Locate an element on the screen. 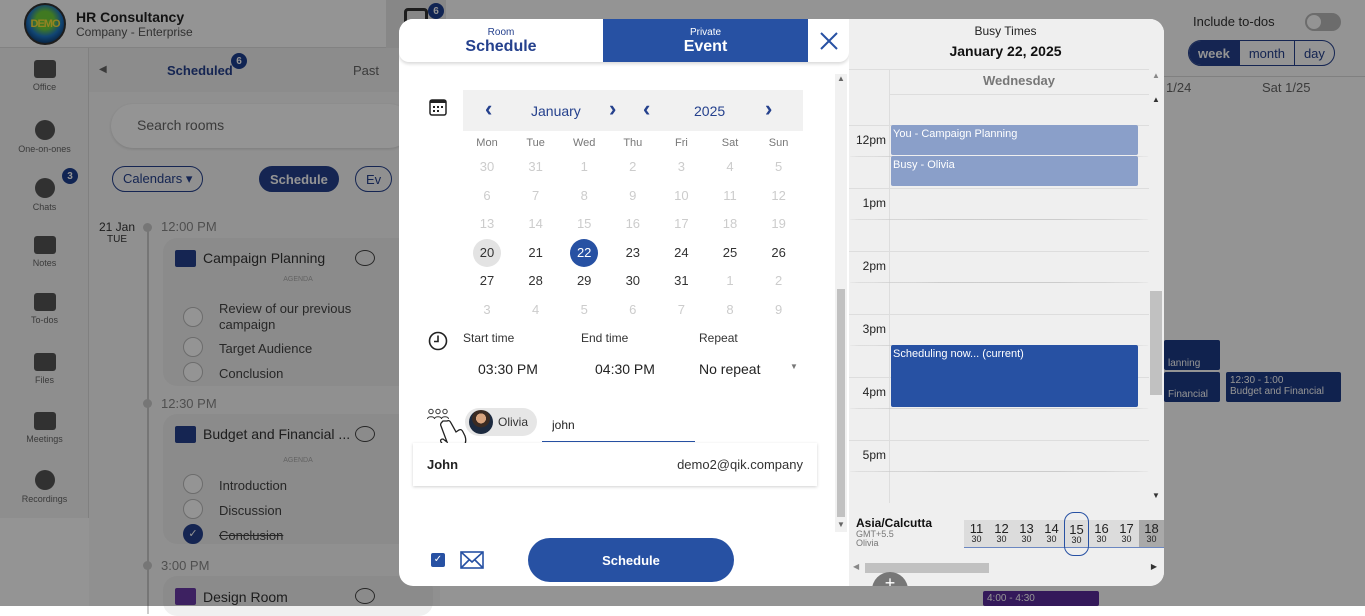 This screenshot has width=1365, height=616. close-icon is located at coordinates (828, 40).